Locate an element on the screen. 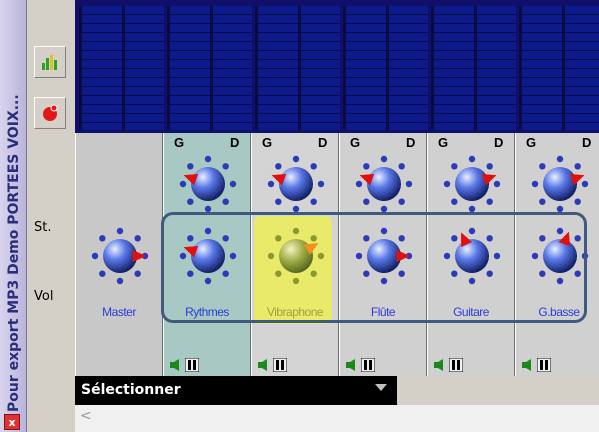 This screenshot has width=599, height=432. horizontal-scrollbar is located at coordinates (337, 418).